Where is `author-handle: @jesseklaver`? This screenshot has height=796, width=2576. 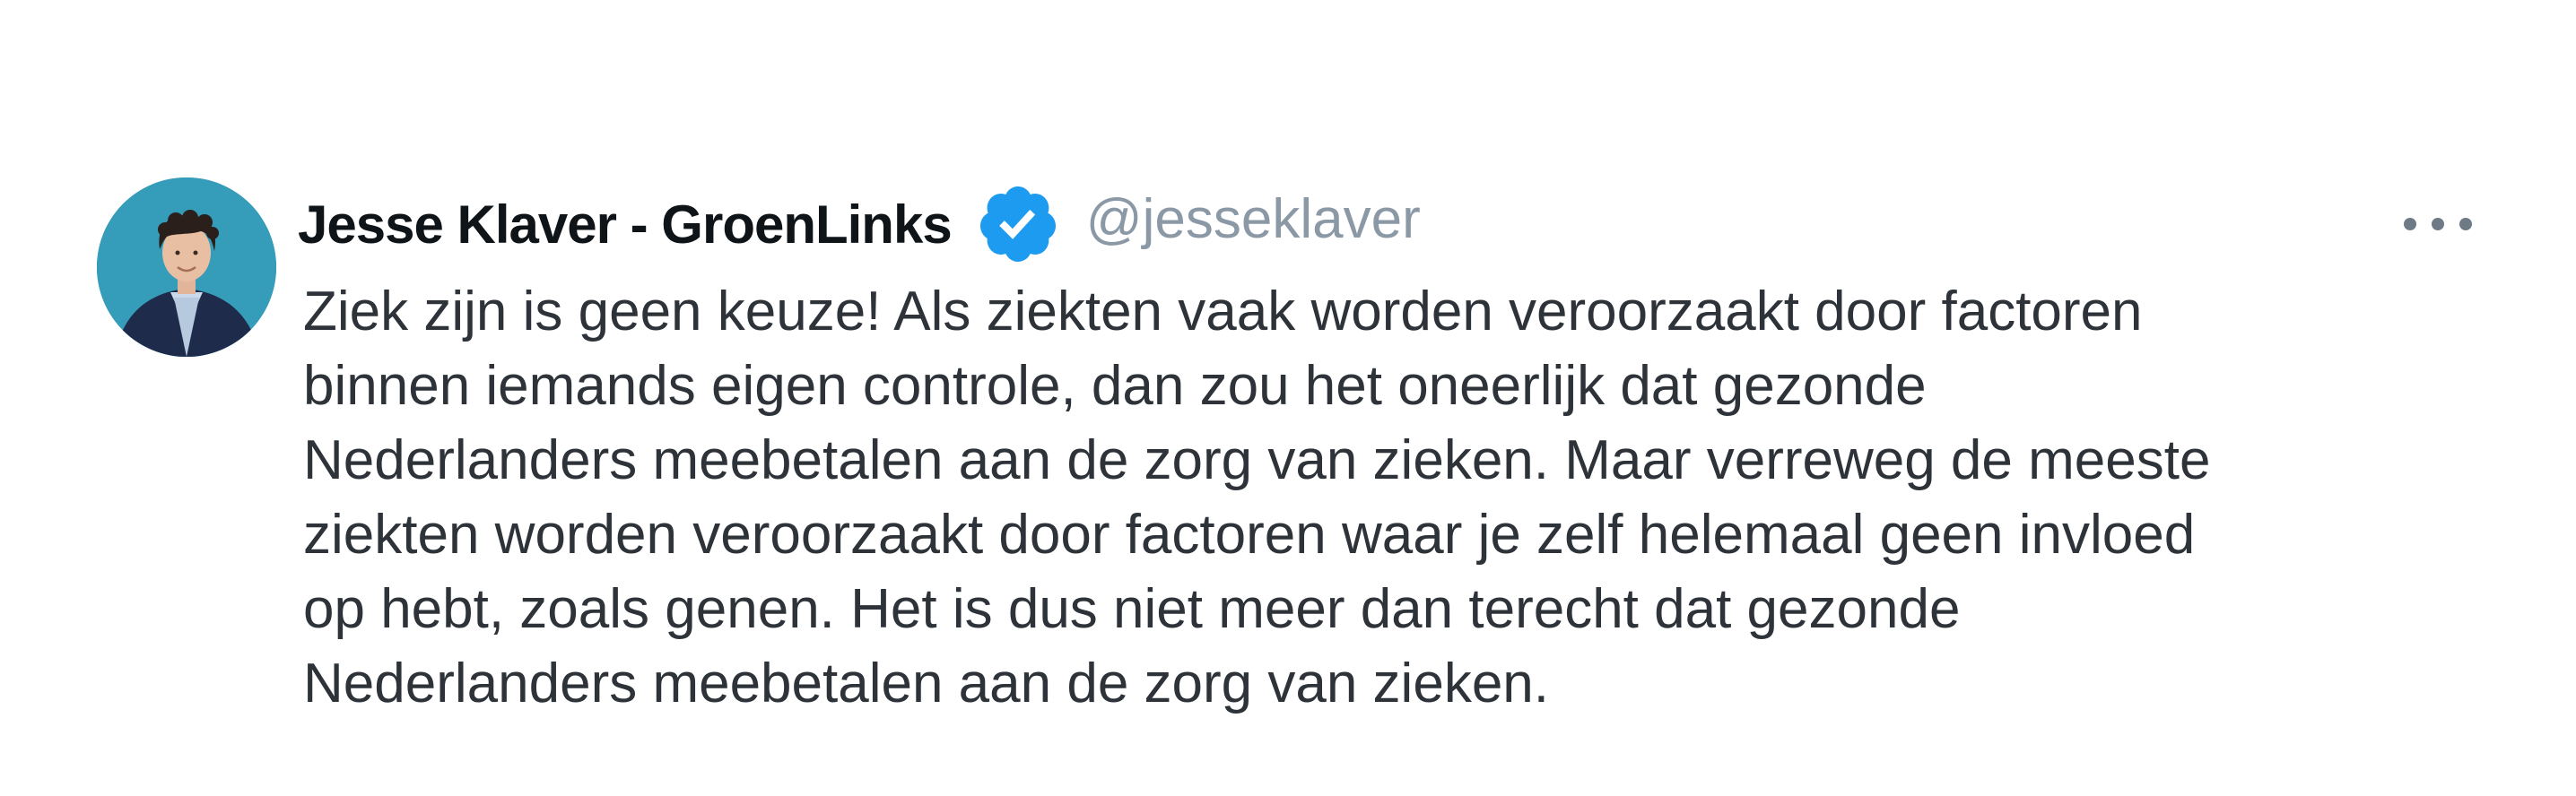
author-handle: @jesseklaver is located at coordinates (1253, 219).